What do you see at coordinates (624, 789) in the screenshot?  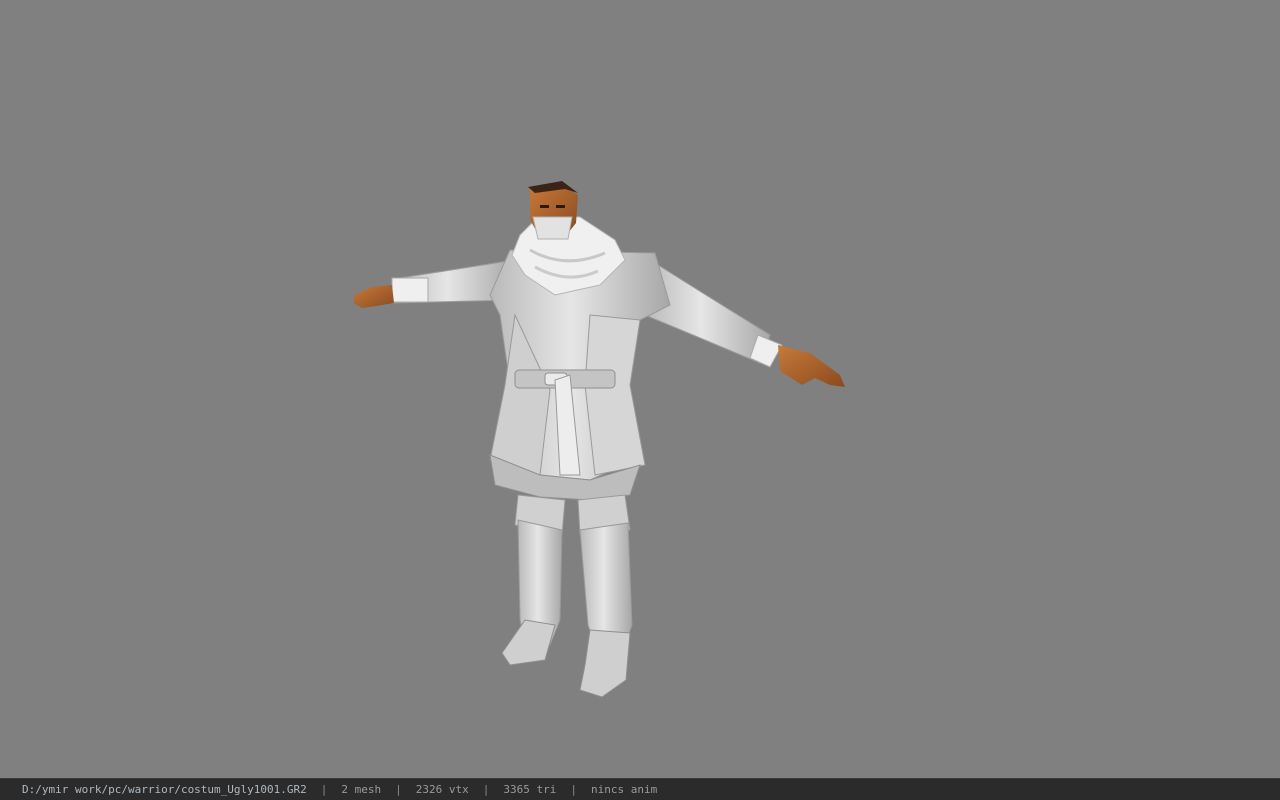 I see `animation-status: nincs anim` at bounding box center [624, 789].